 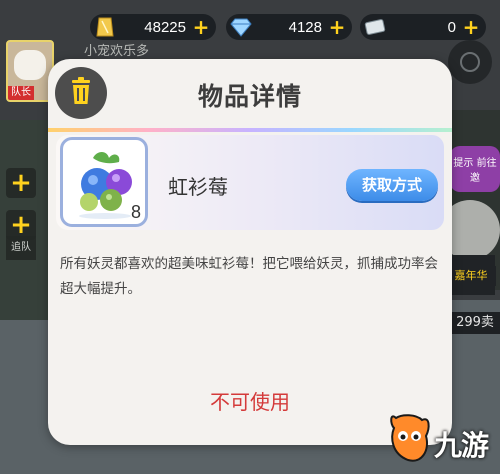 What do you see at coordinates (337, 27) in the screenshot?
I see `add-diamond-button: +` at bounding box center [337, 27].